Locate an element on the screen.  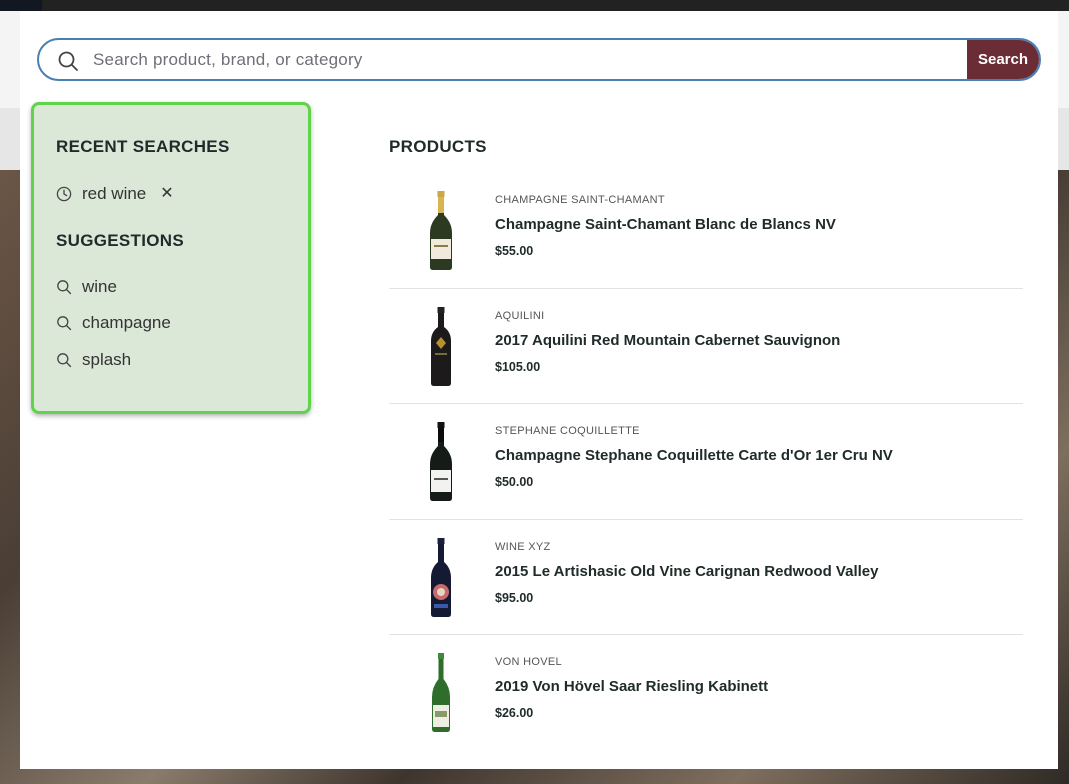
product-price: $50.00 is located at coordinates (514, 482).